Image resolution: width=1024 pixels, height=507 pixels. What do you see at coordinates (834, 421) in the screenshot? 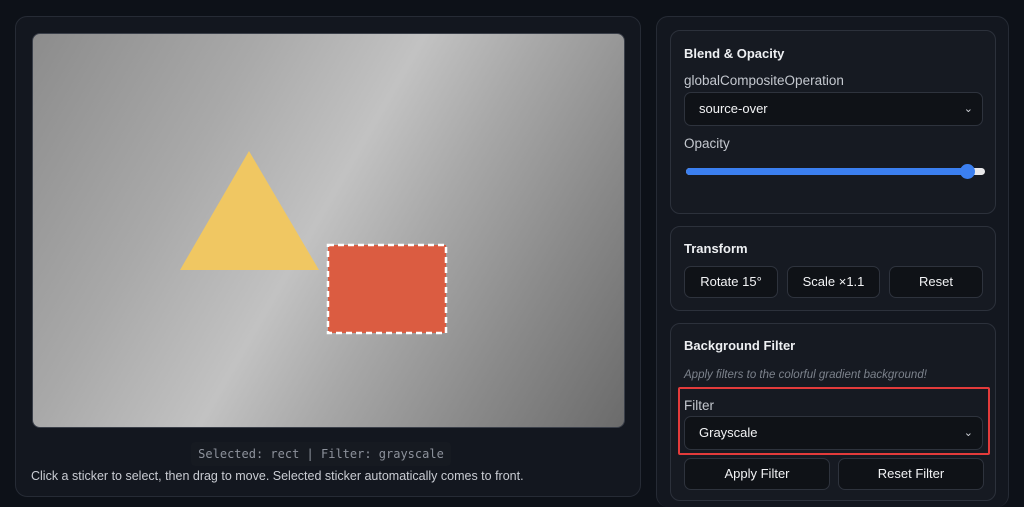
I see `filter-highlight-box` at bounding box center [834, 421].